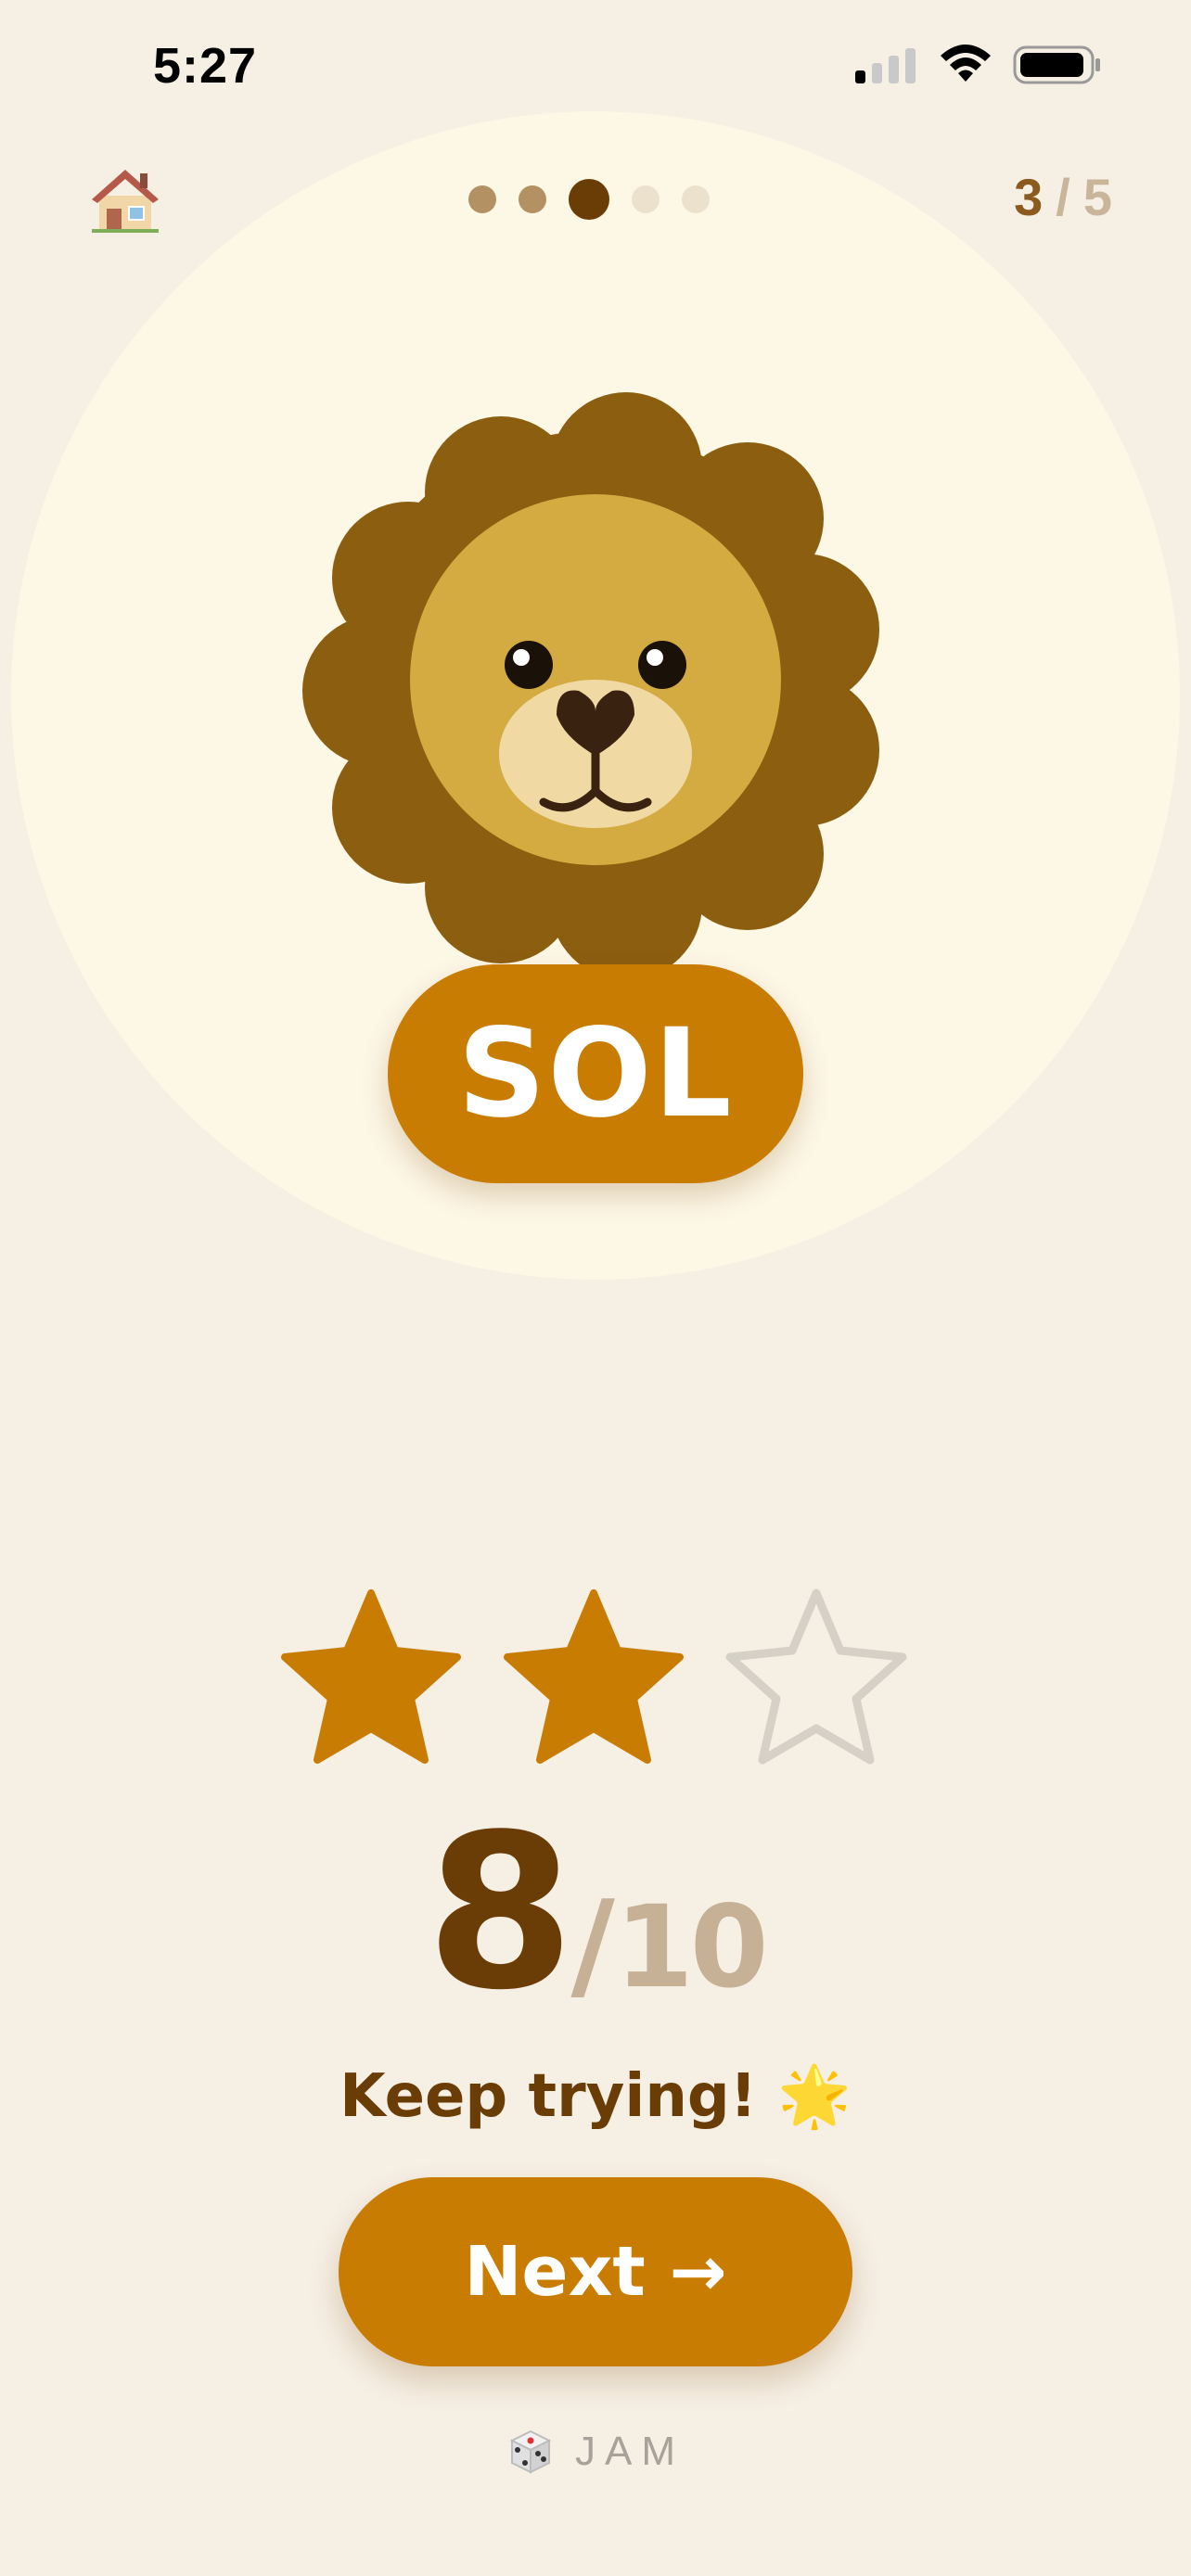 This screenshot has height=2576, width=1191. I want to click on cellular-signal-icon, so click(885, 66).